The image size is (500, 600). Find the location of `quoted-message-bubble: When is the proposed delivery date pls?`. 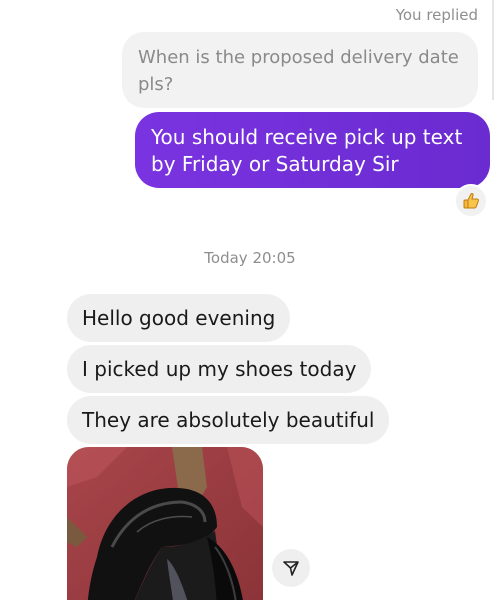

quoted-message-bubble: When is the proposed delivery date pls? is located at coordinates (300, 70).